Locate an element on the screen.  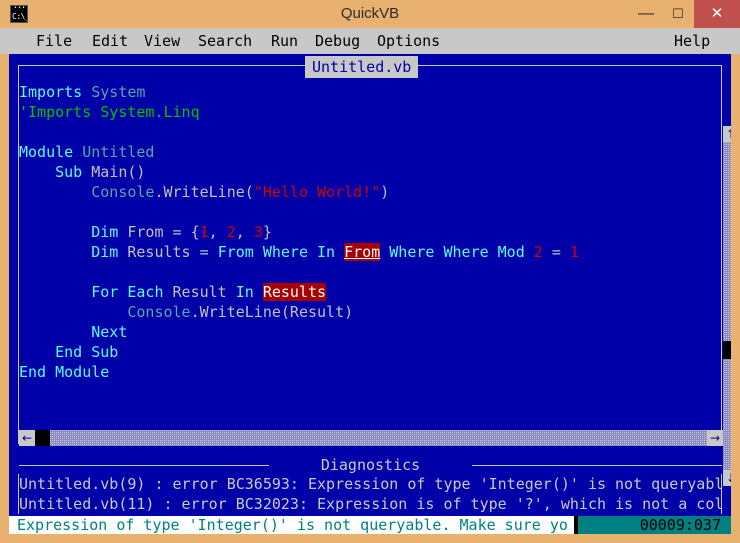
code-token: Next is located at coordinates (109, 332).